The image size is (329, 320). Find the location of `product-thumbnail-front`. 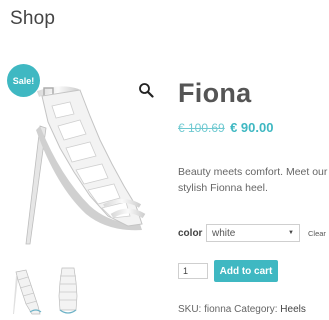

product-thumbnail-front is located at coordinates (68, 290).